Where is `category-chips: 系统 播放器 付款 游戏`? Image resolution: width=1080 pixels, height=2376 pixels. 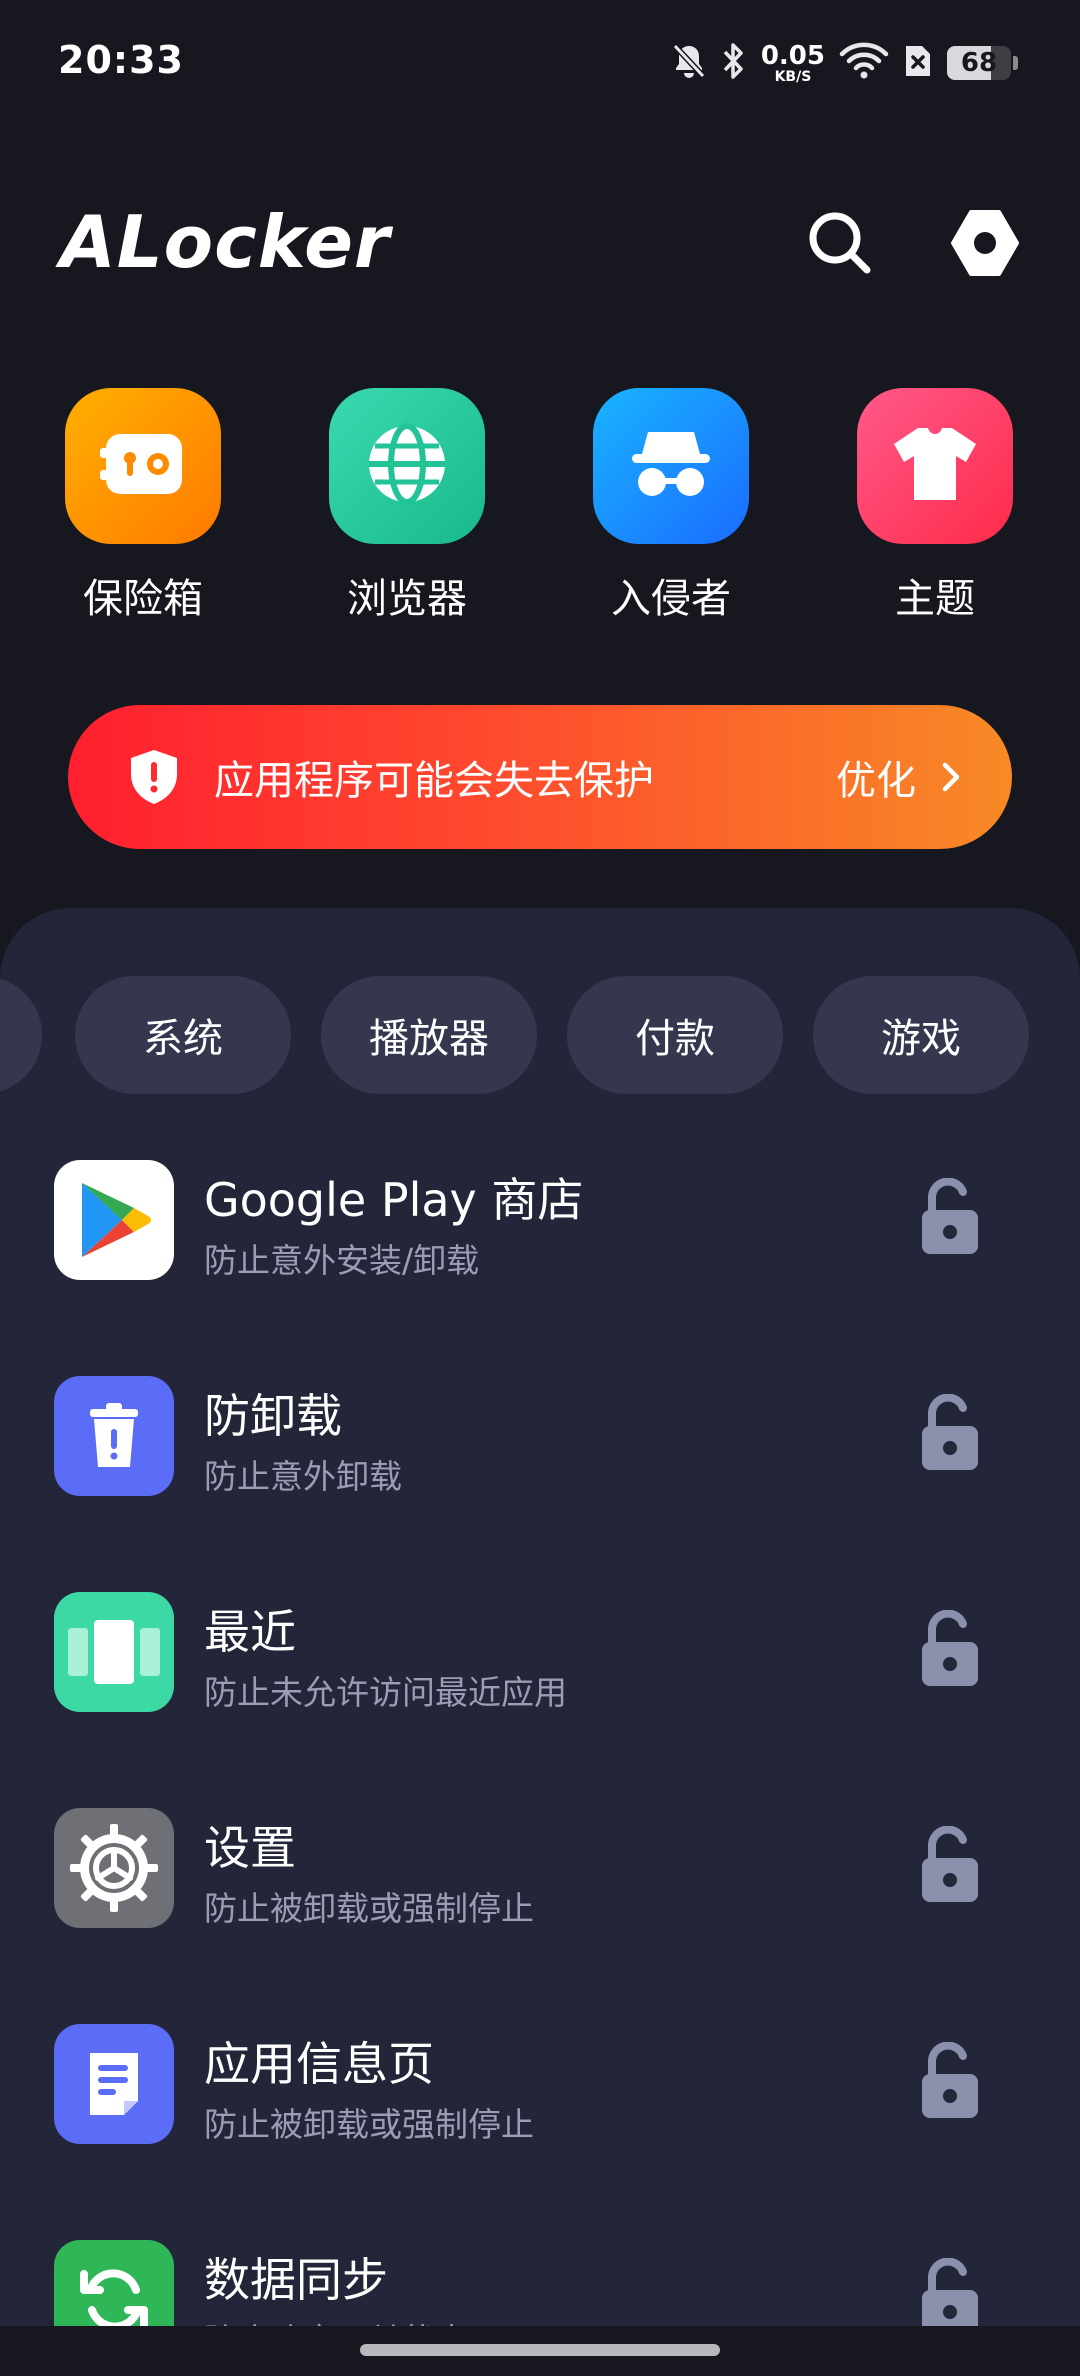
category-chips: 系统 播放器 付款 游戏 is located at coordinates (540, 1035).